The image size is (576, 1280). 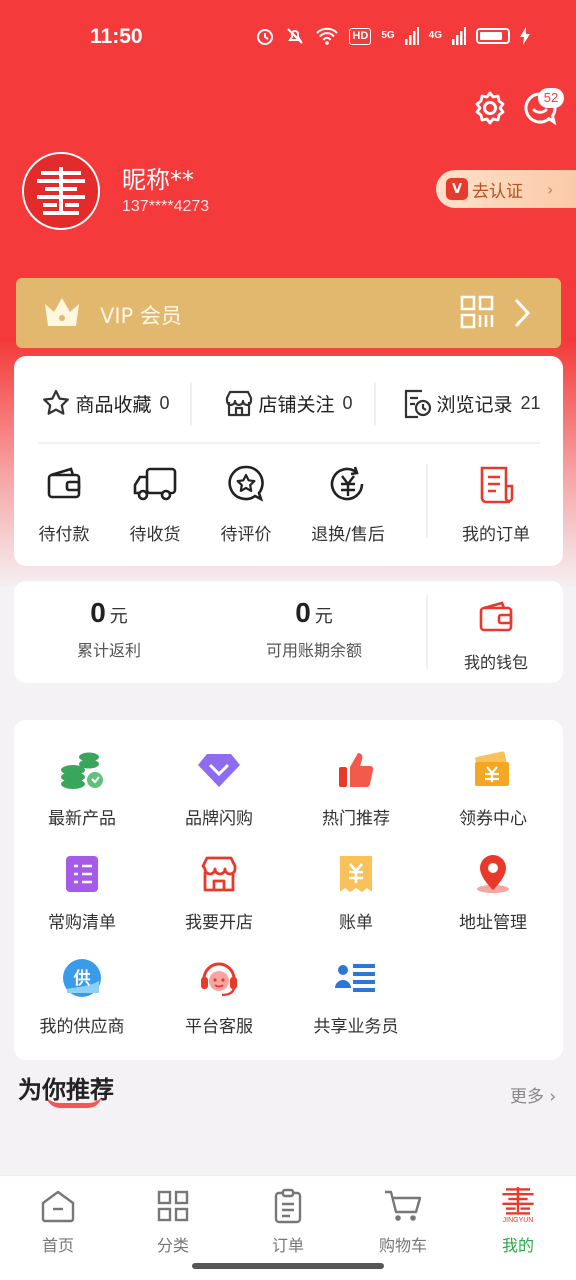 I want to click on nickname: 昵称**, so click(x=158, y=177).